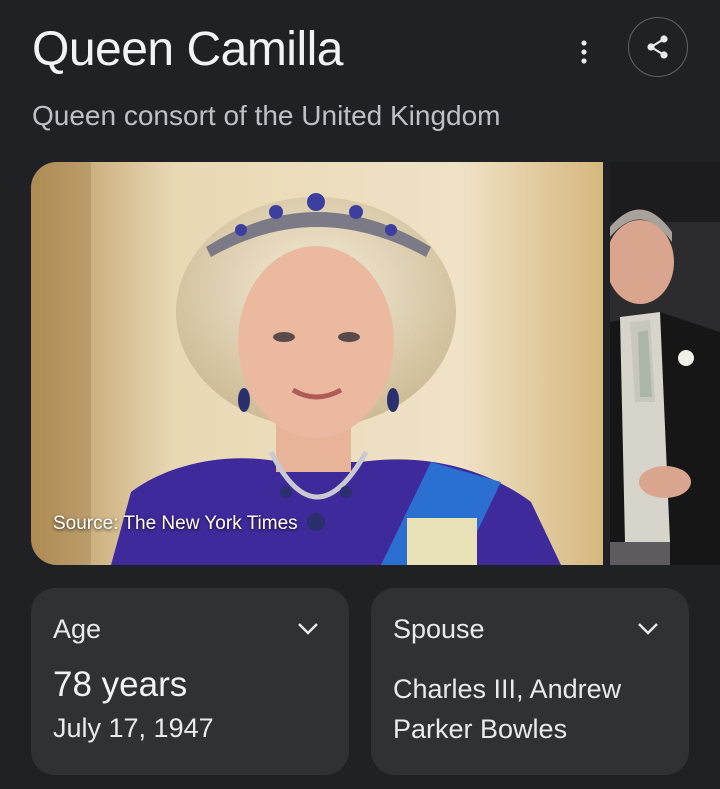  Describe the element at coordinates (187, 49) in the screenshot. I see `page-title: Queen Camilla` at that location.